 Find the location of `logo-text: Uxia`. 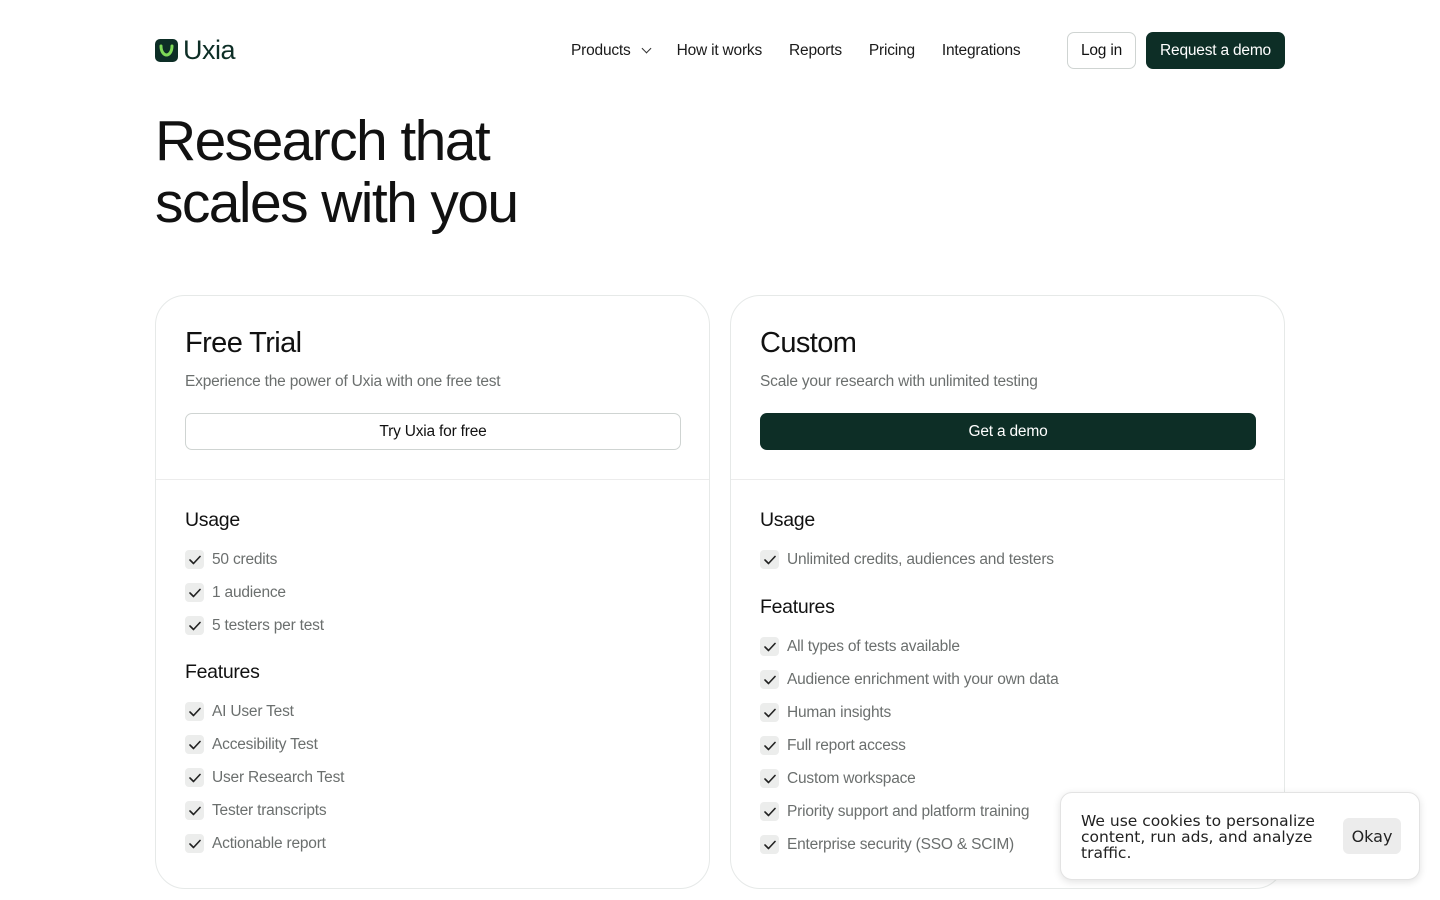

logo-text: Uxia is located at coordinates (209, 50).